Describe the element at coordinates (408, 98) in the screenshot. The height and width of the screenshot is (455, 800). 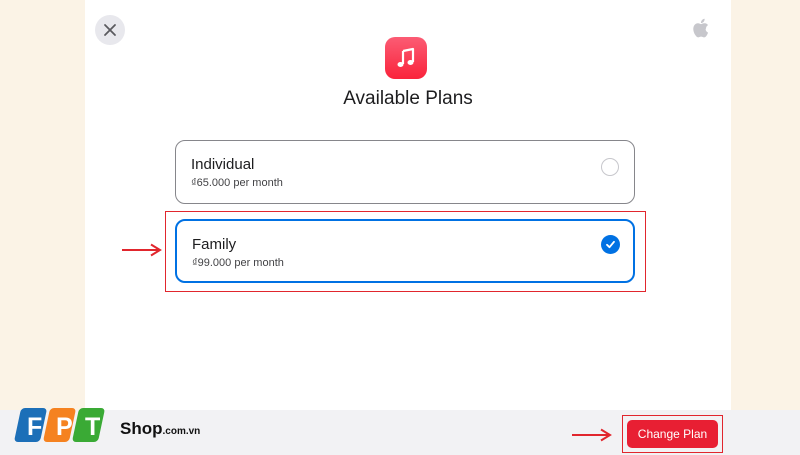
I see `dialog-title: Available Plans` at that location.